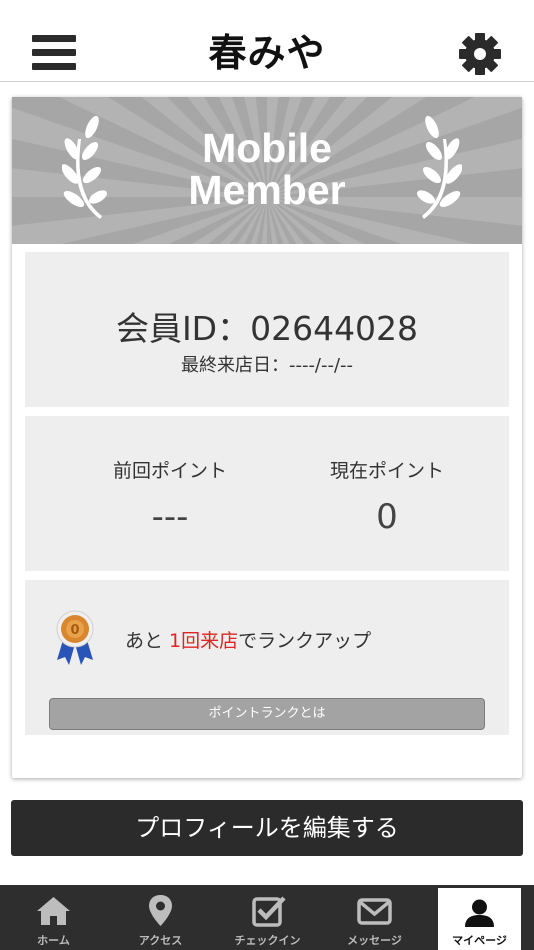 Image resolution: width=534 pixels, height=950 pixels. I want to click on current-points-value: 0, so click(387, 517).